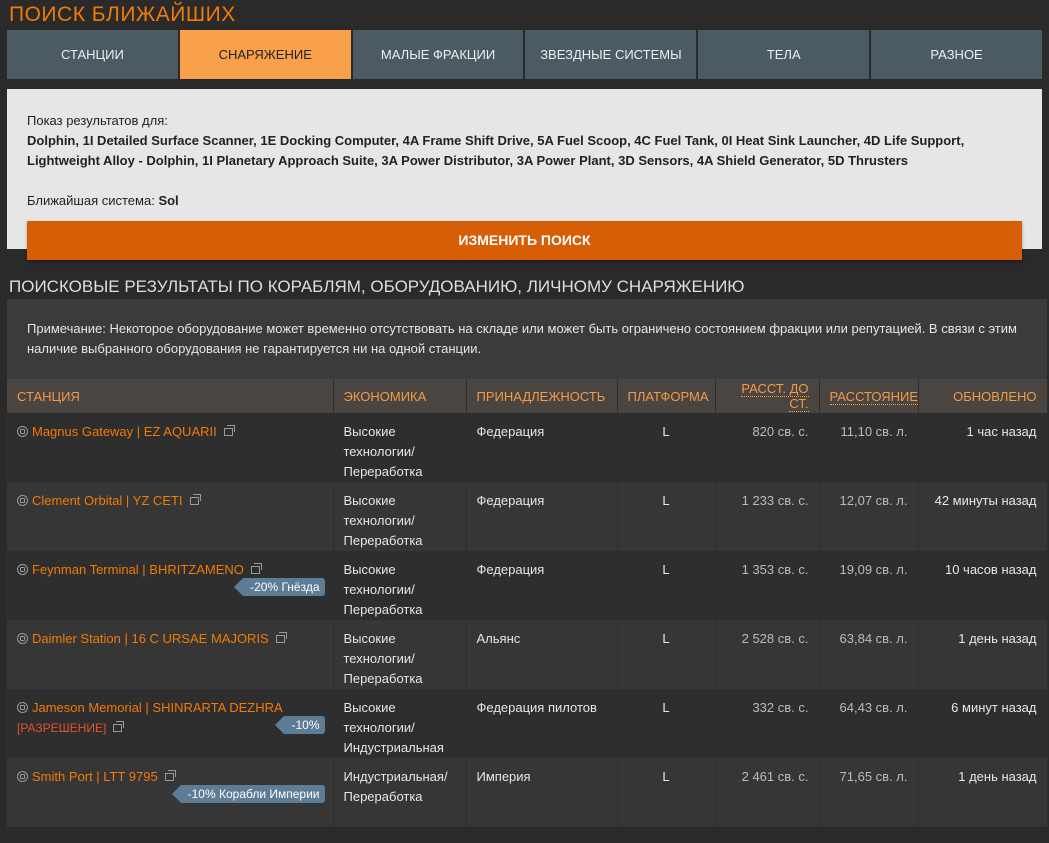 This screenshot has width=1049, height=843. I want to click on col-allegiance: ПРИНАДЛЕЖНОСТЬ, so click(542, 396).